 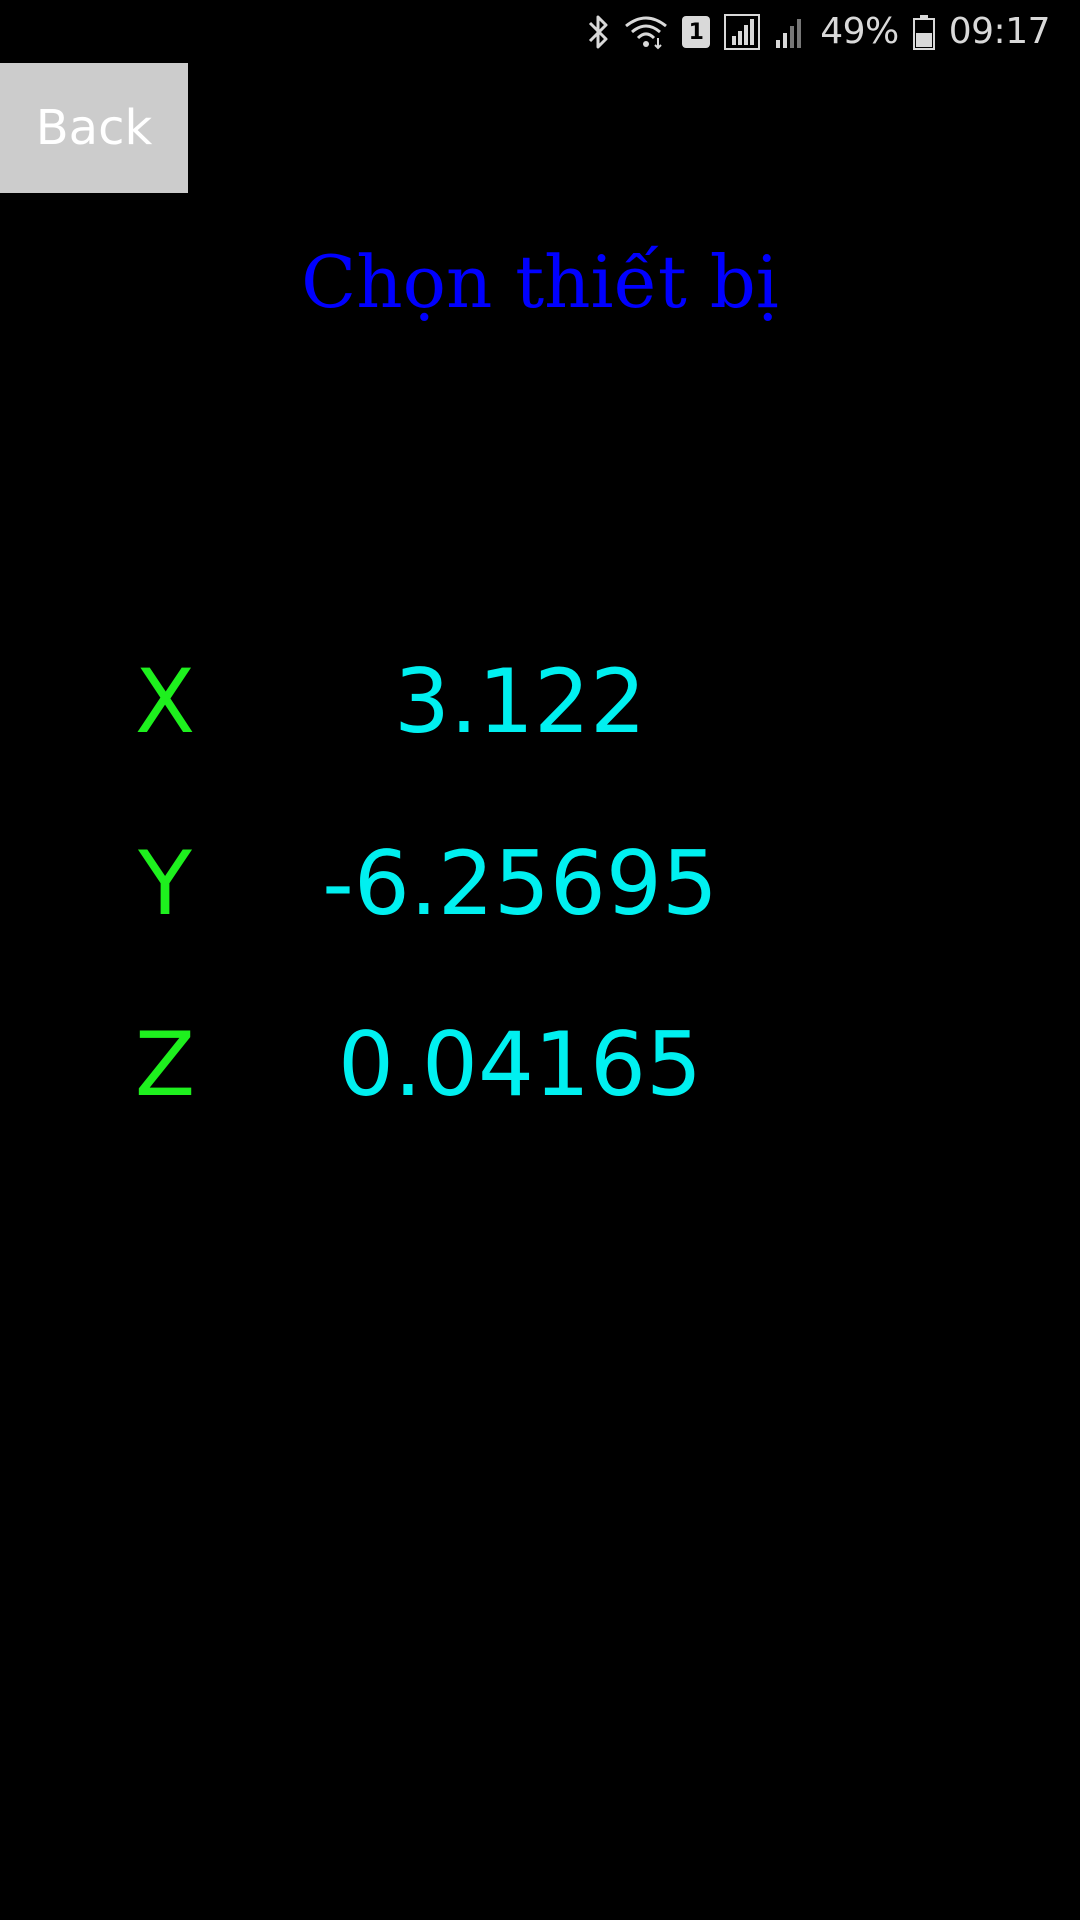 I want to click on signal-weak-icon, so click(x=790, y=32).